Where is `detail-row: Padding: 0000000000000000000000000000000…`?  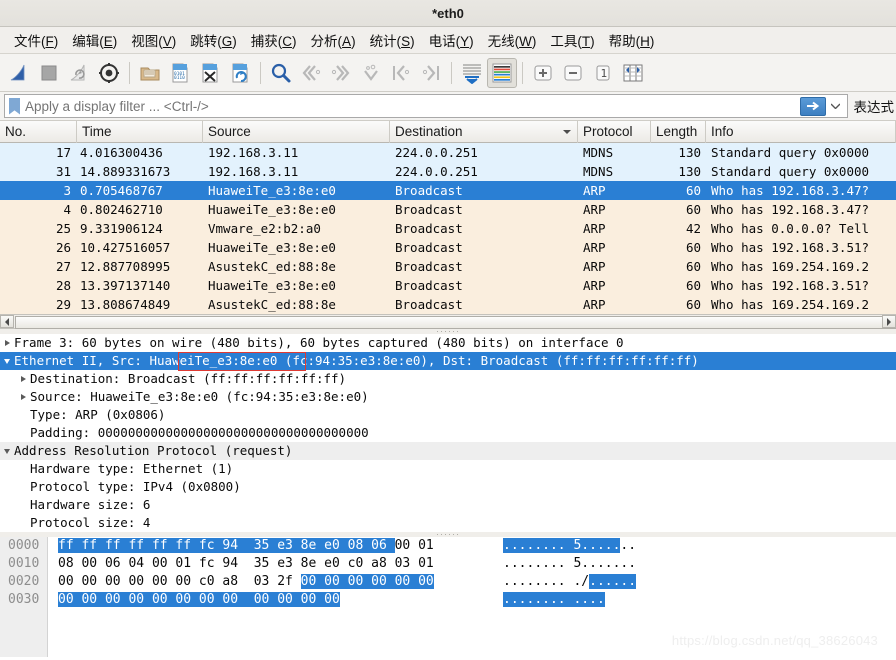 detail-row: Padding: 0000000000000000000000000000000… is located at coordinates (448, 433).